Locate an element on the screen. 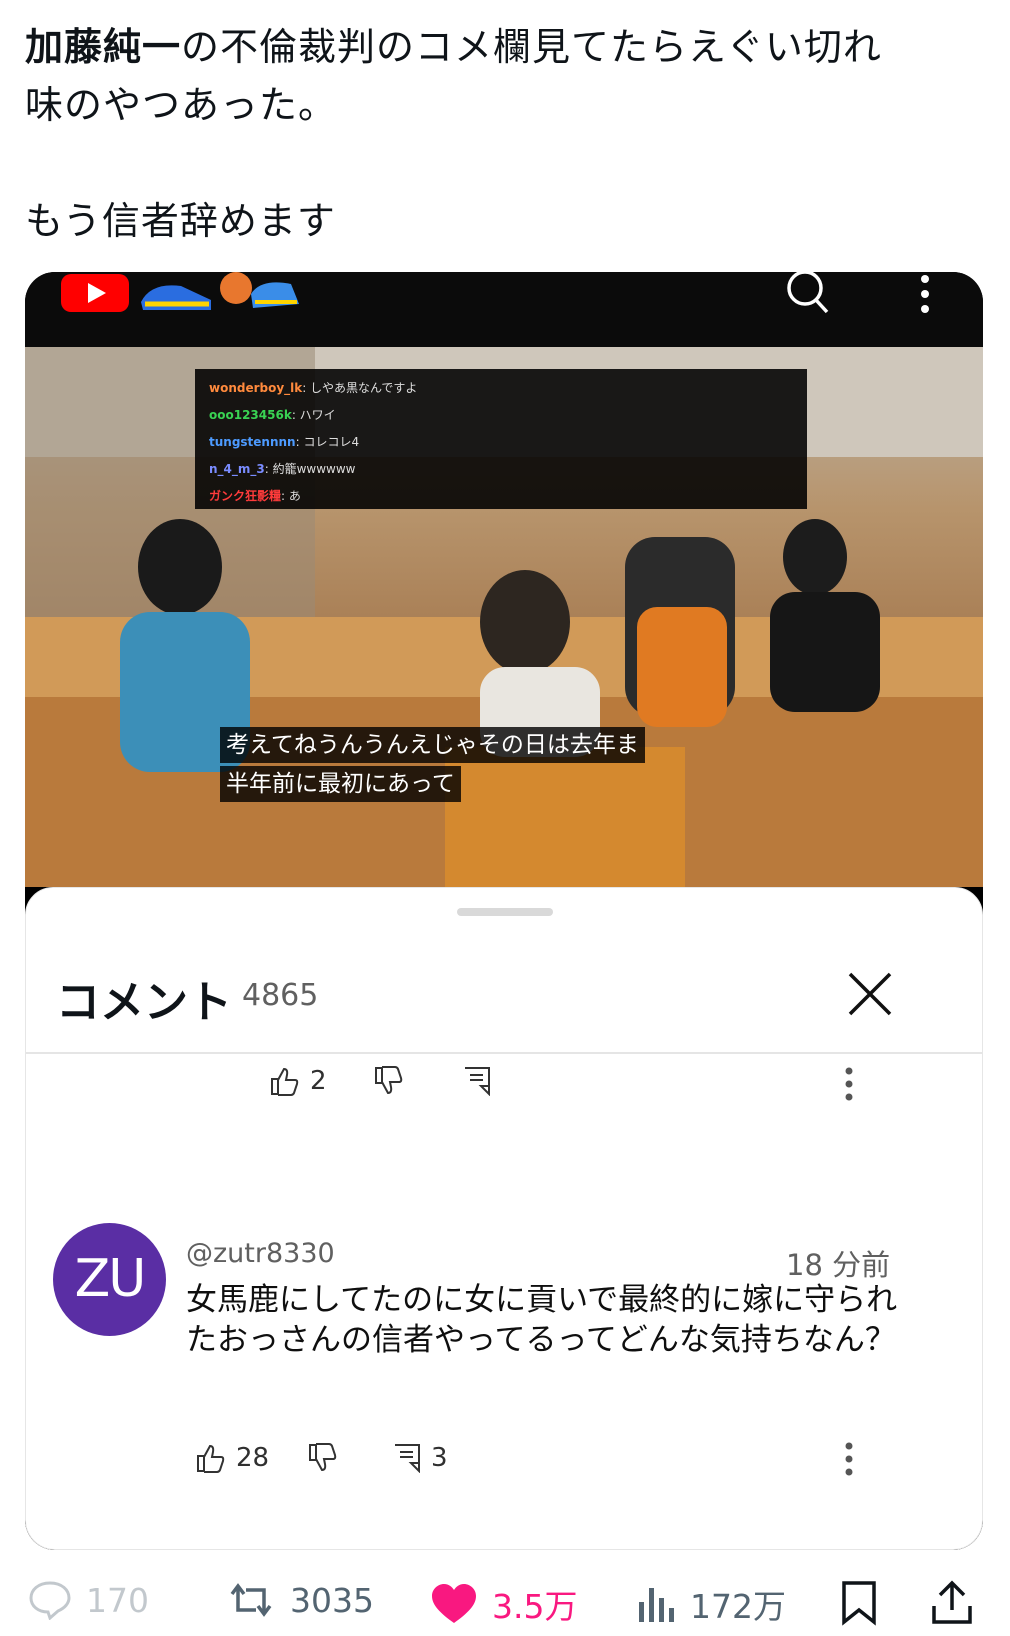 This screenshot has height=1636, width=1010. close-icon is located at coordinates (870, 994).